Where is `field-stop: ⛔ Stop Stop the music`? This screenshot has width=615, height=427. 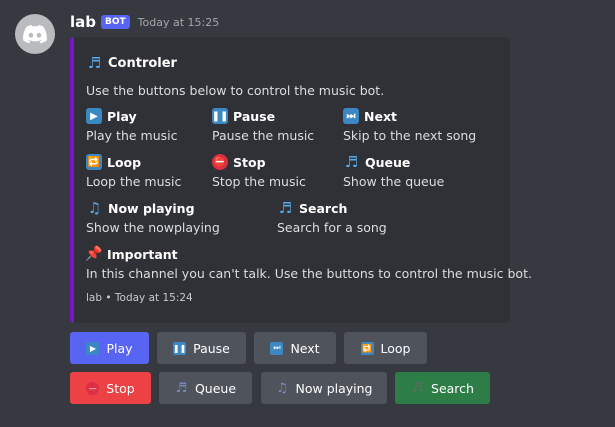
field-stop: ⛔ Stop Stop the music is located at coordinates (259, 171).